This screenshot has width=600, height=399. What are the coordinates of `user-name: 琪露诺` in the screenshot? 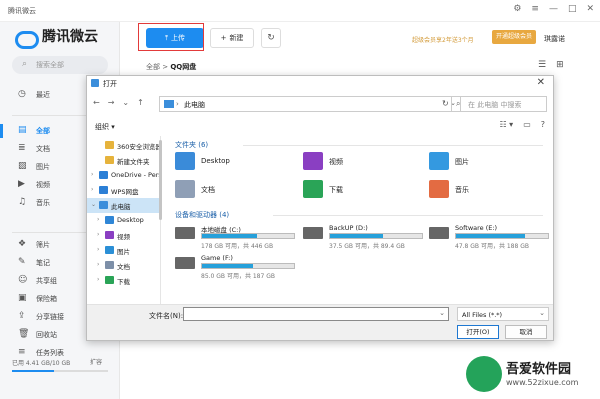 It's located at (554, 39).